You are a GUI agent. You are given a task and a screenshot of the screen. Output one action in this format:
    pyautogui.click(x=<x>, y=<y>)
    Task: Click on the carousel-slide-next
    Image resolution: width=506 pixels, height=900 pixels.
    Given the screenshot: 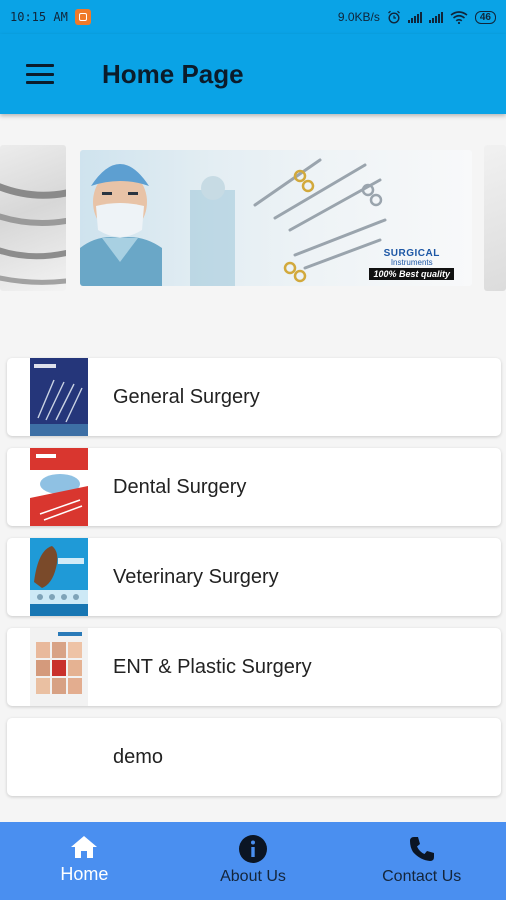 What is the action you would take?
    pyautogui.click(x=495, y=218)
    